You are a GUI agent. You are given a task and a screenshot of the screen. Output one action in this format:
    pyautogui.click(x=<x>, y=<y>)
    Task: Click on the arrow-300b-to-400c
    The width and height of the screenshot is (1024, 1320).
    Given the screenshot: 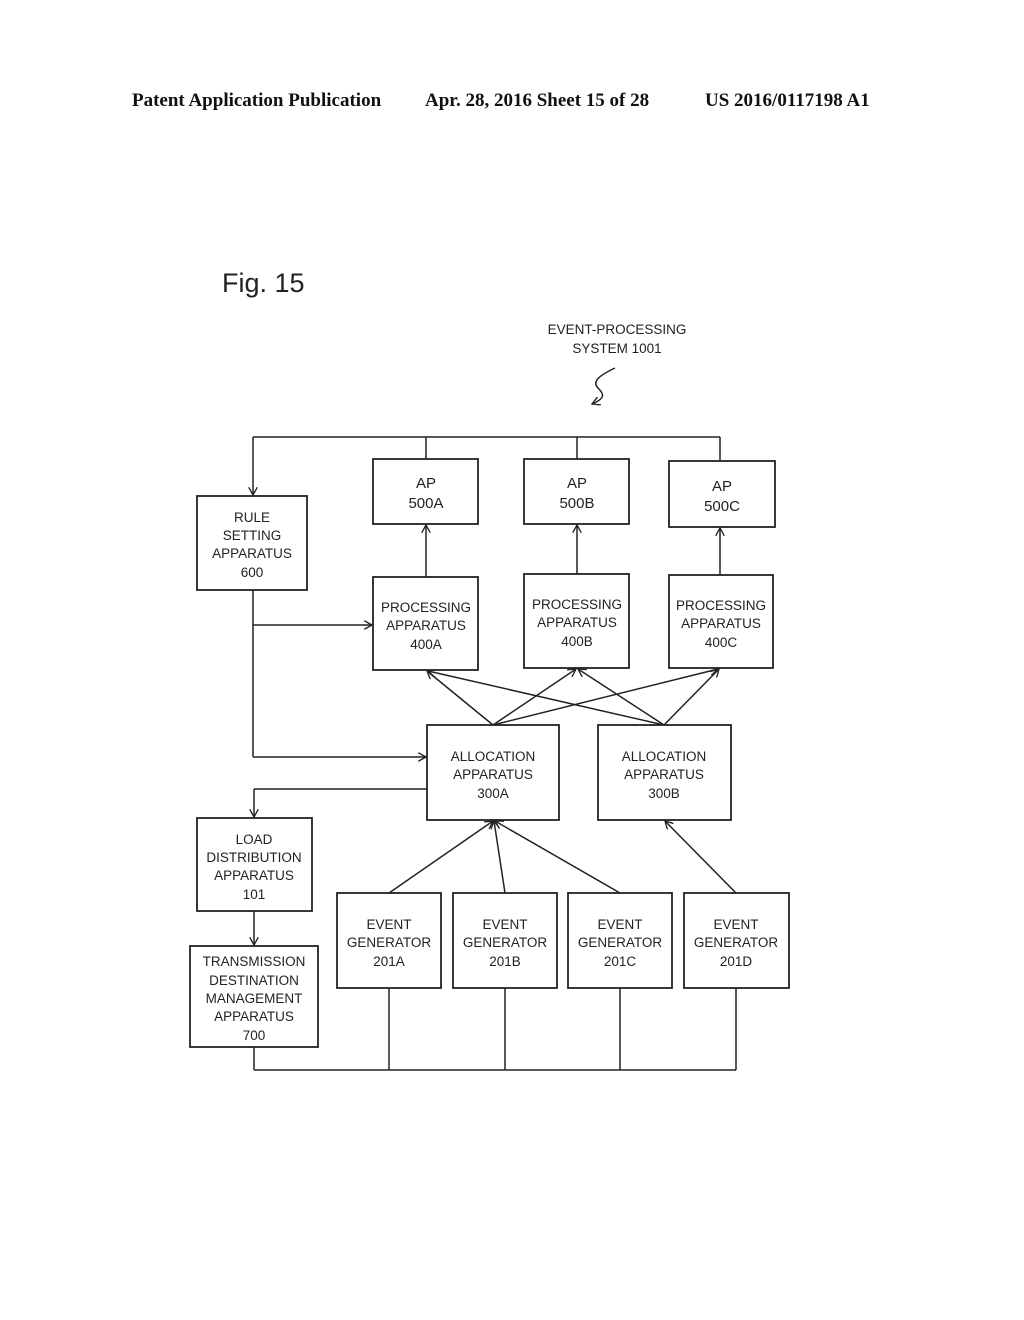 What is the action you would take?
    pyautogui.click(x=691, y=697)
    